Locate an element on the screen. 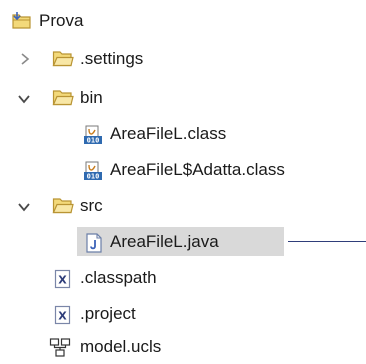 The height and width of the screenshot is (364, 366). tree-item-areafilel-adatta-class: 010 AreaFileL$Adatta.class is located at coordinates (183, 170).